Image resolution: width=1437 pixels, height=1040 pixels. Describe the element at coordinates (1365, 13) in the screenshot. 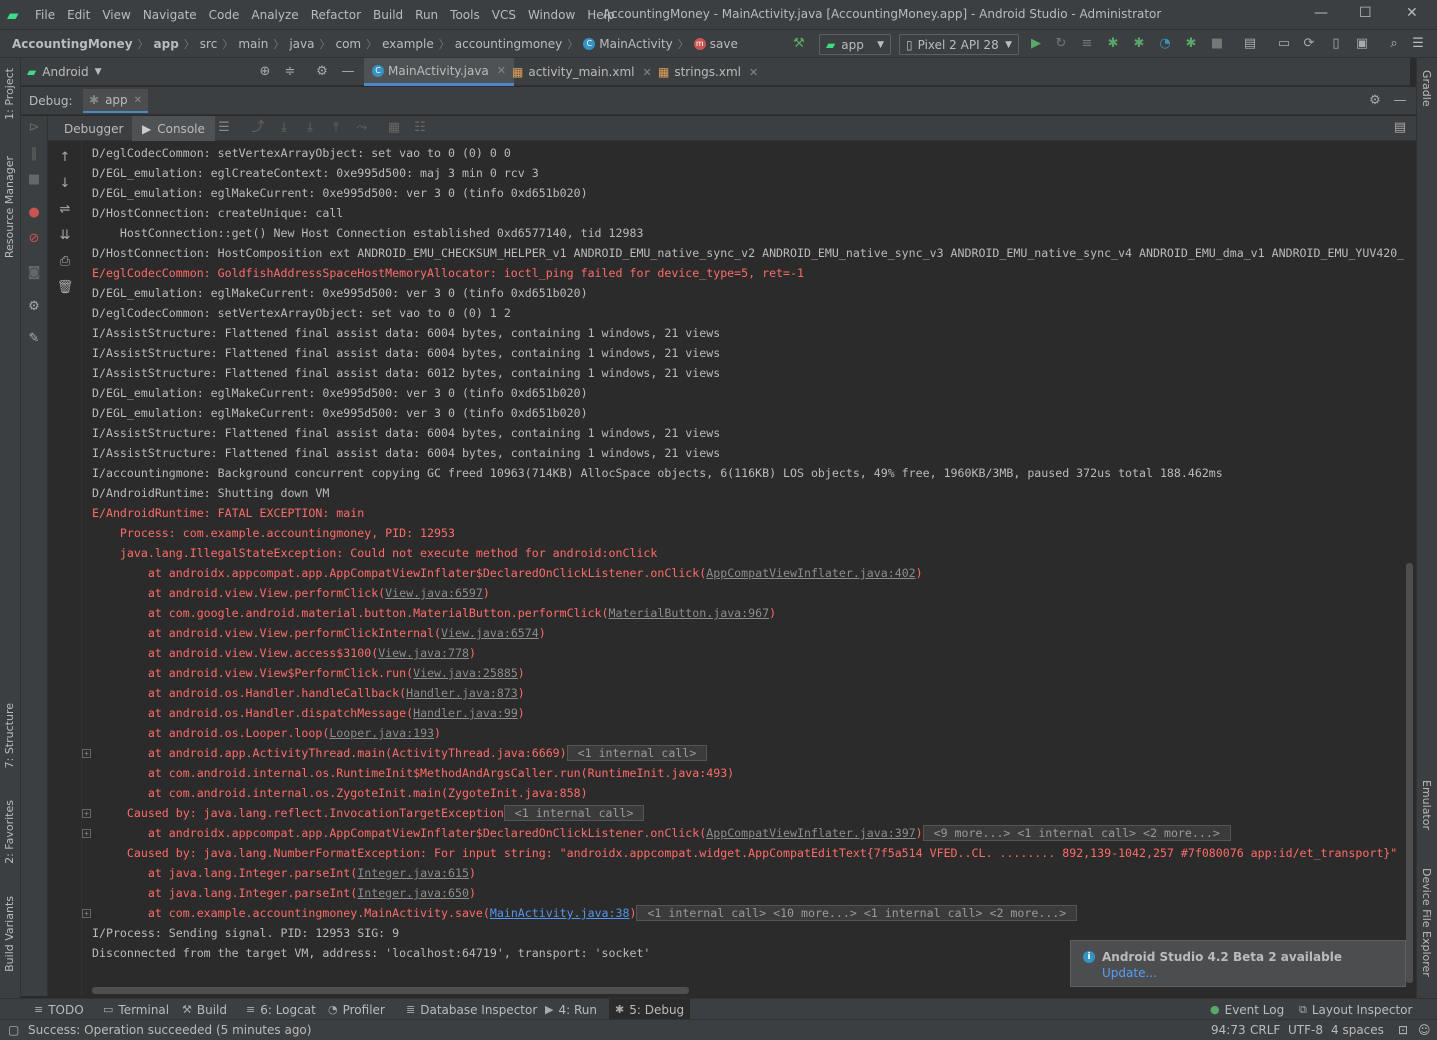

I see `maximize-button: ☐` at that location.